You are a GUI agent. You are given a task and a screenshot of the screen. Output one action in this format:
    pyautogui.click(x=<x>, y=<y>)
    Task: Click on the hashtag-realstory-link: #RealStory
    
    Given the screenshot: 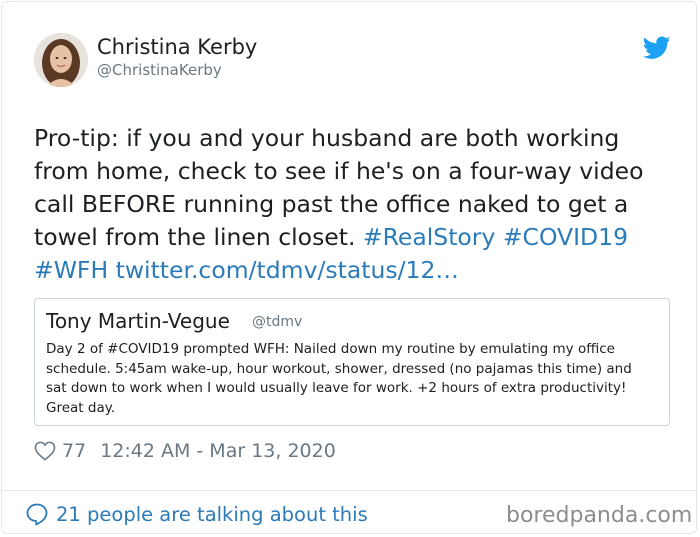 What is the action you would take?
    pyautogui.click(x=429, y=237)
    